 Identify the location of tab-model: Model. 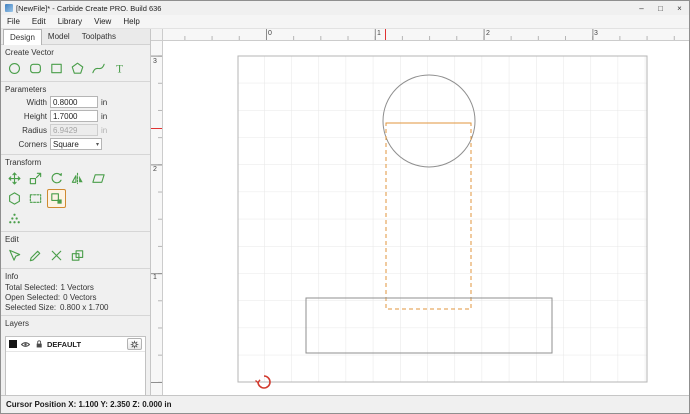
(59, 36).